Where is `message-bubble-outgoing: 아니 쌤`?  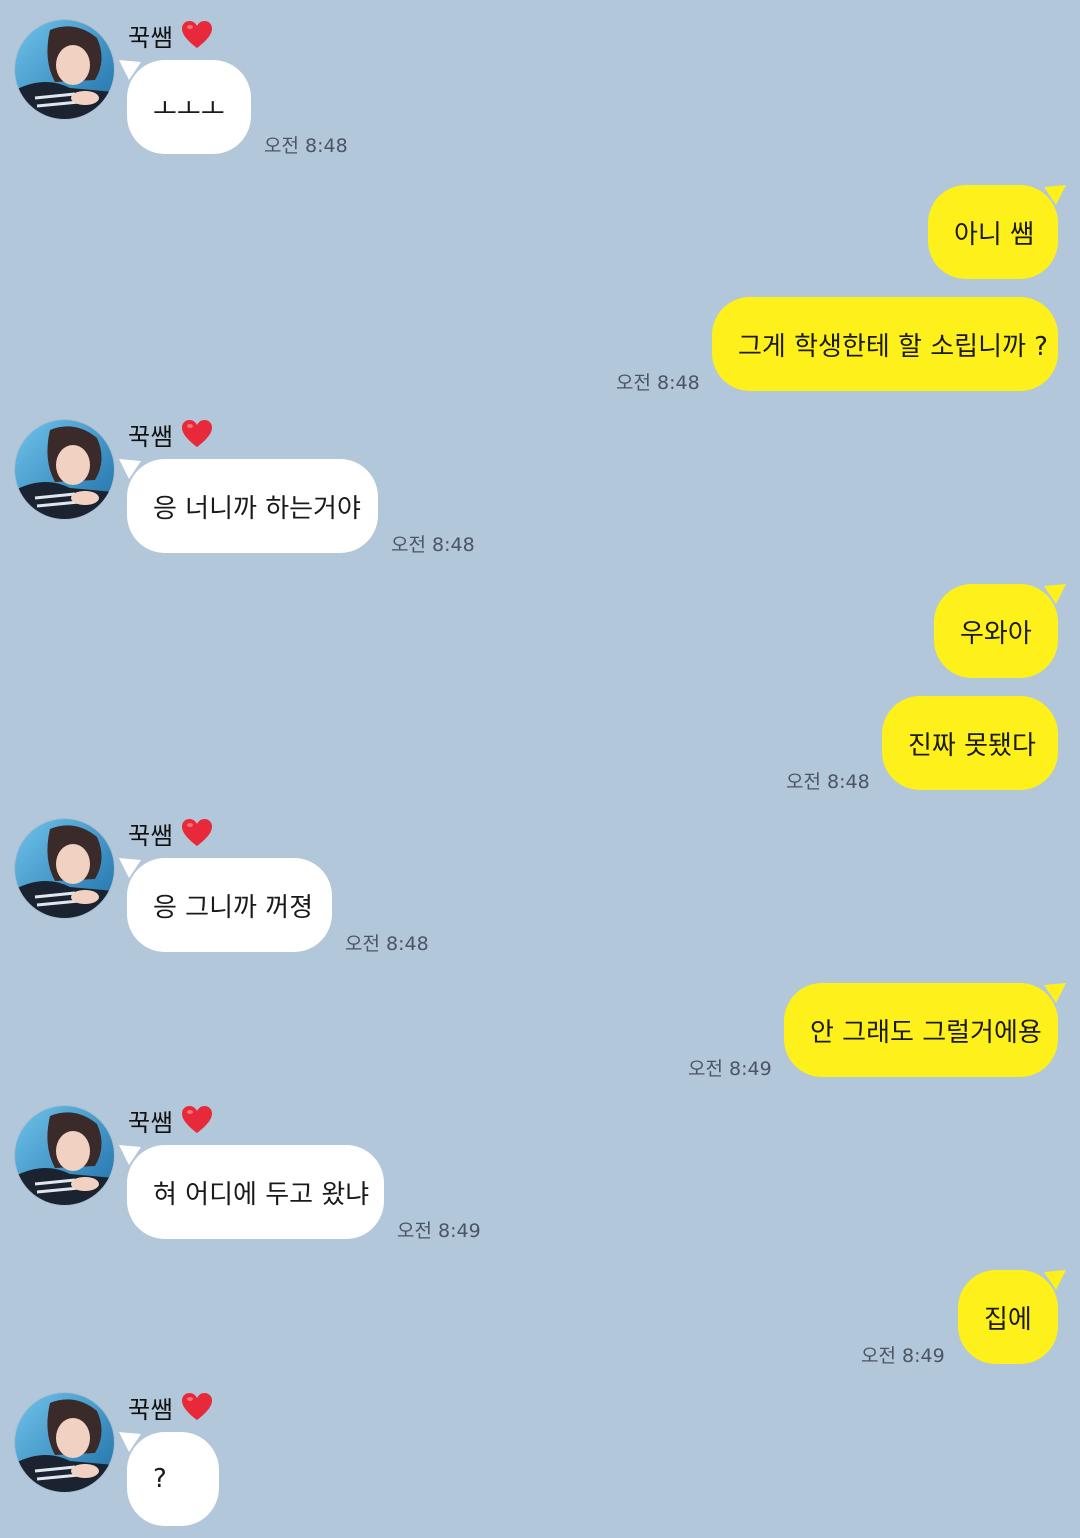 message-bubble-outgoing: 아니 쌤 is located at coordinates (997, 232).